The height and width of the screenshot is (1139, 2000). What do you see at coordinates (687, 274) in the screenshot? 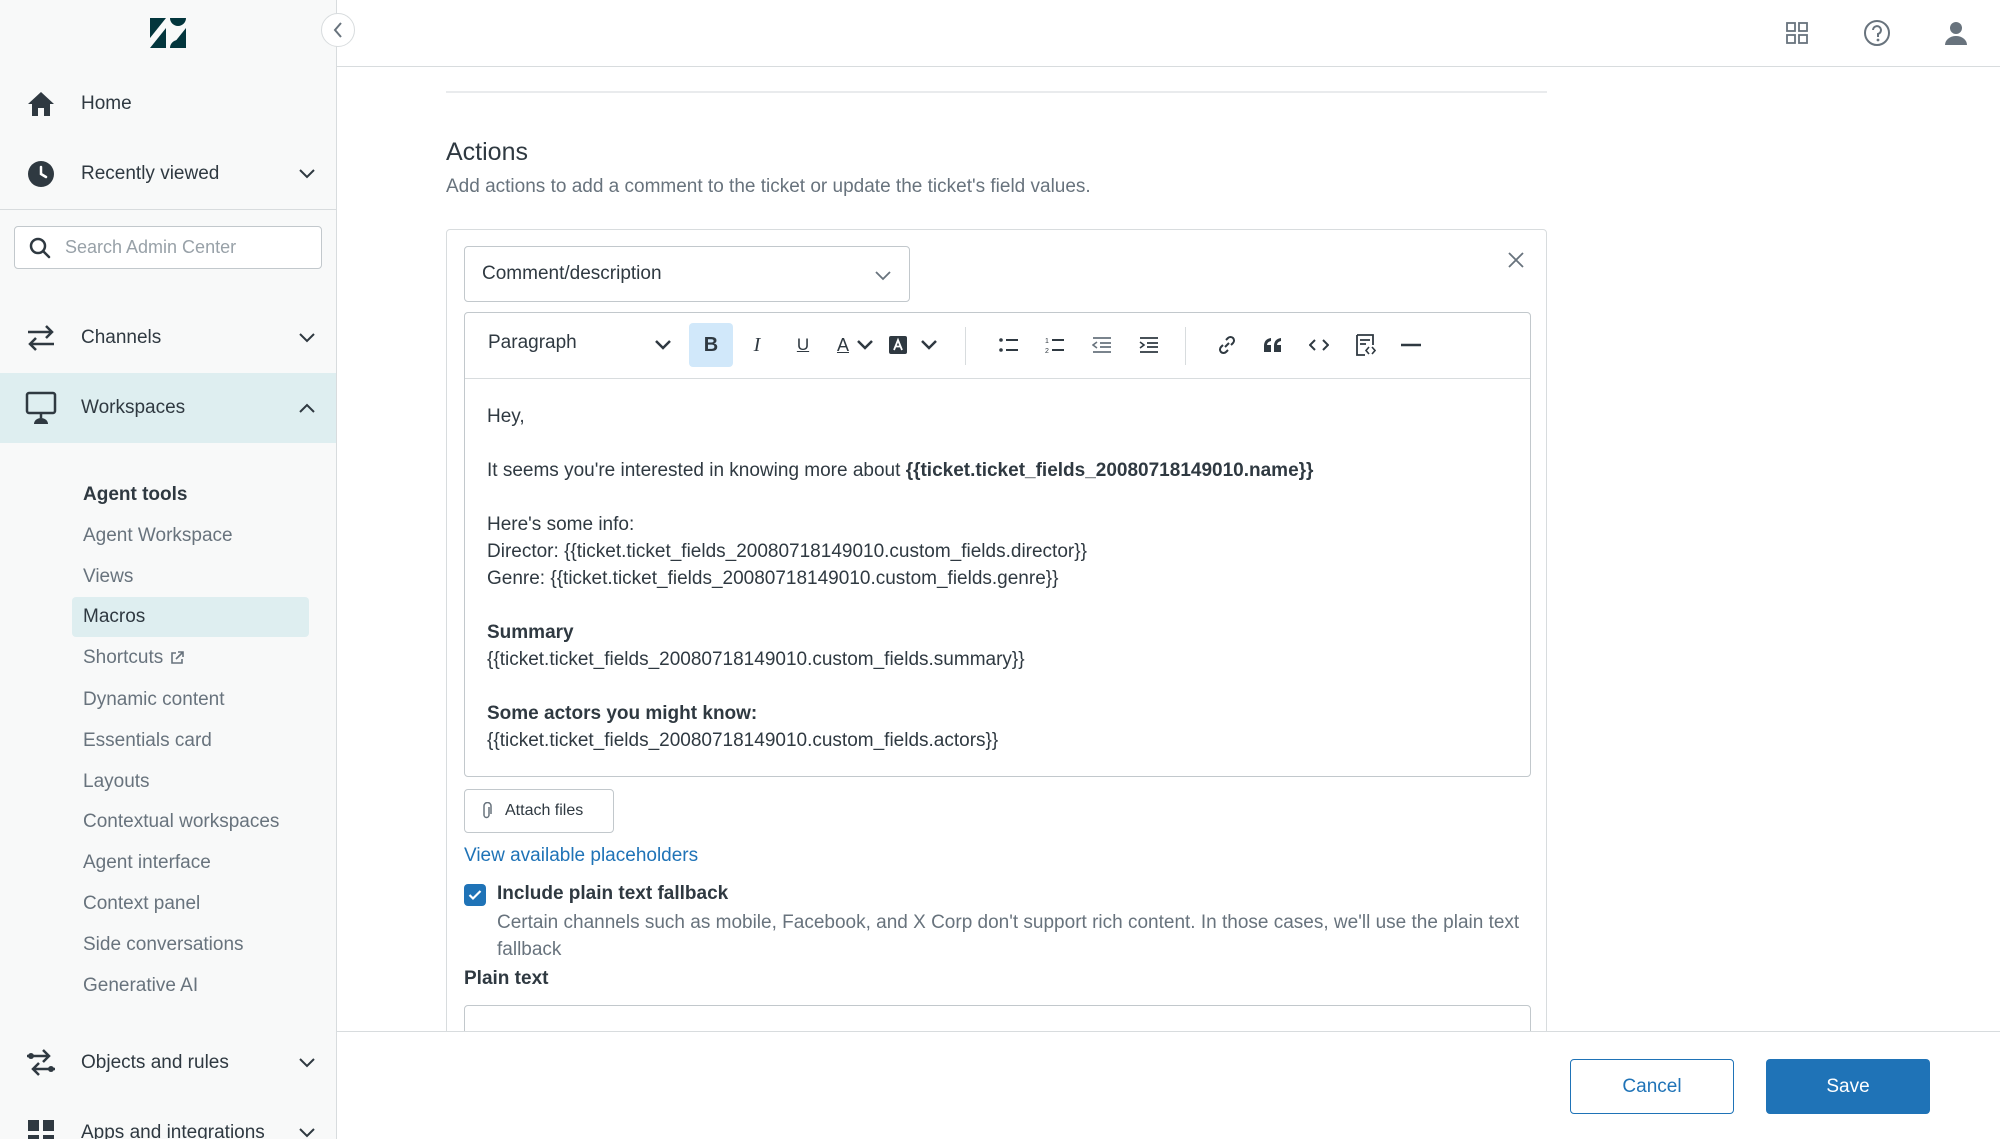
I see `action-type-select: Comment/description` at bounding box center [687, 274].